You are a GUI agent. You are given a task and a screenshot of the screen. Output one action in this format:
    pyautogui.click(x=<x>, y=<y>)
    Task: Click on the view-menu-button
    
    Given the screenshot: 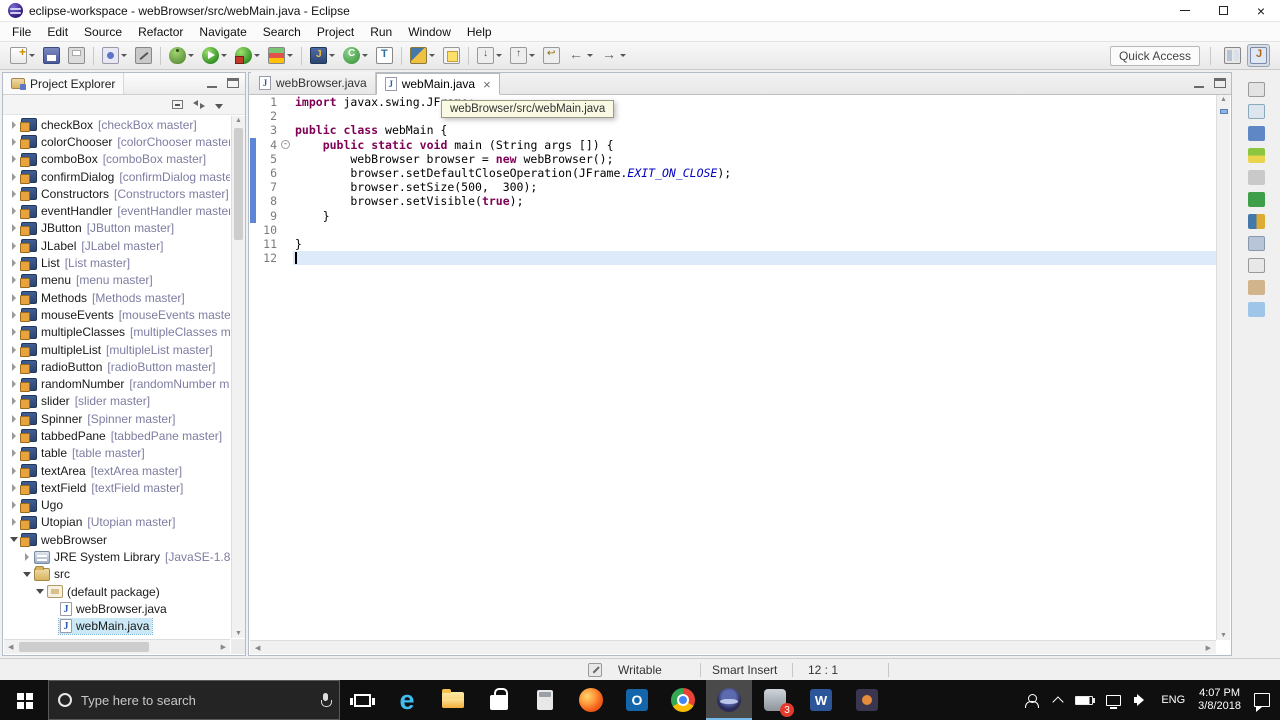 What is the action you would take?
    pyautogui.click(x=219, y=105)
    